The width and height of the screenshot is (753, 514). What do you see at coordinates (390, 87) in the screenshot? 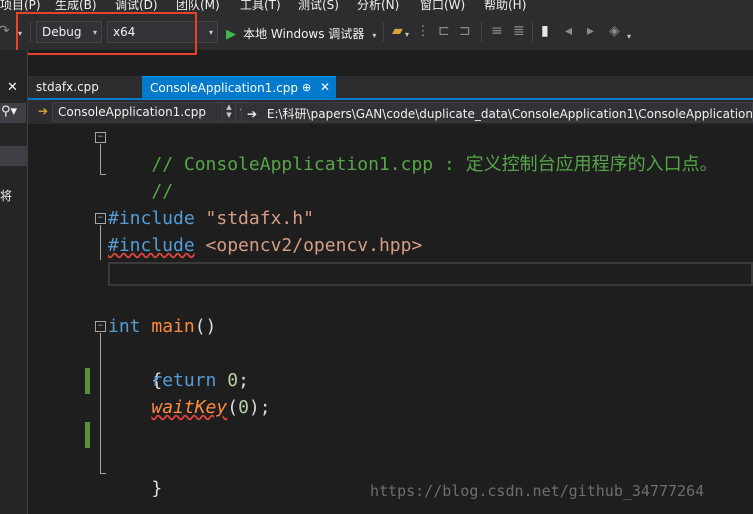
I see `document-tabs: stdafx.cpp ConsoleApplication1.cpp ⊕ ✕` at bounding box center [390, 87].